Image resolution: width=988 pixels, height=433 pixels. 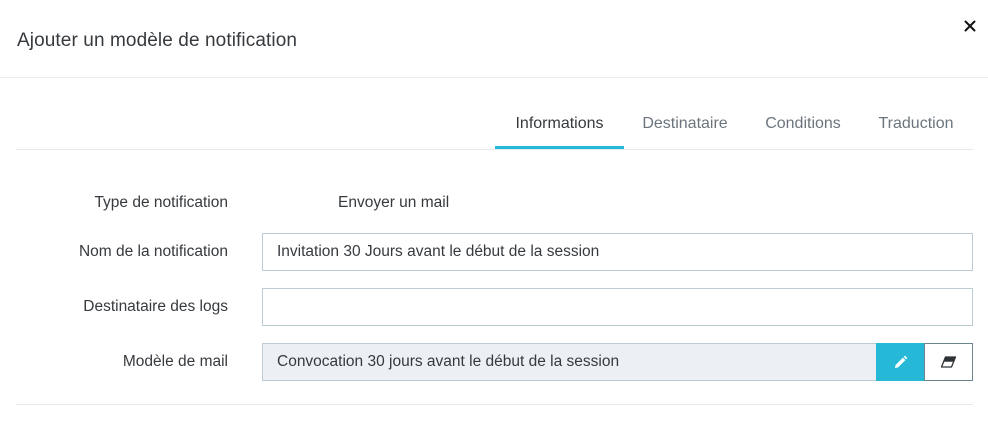 I want to click on logs-recipient-input, so click(x=617, y=307).